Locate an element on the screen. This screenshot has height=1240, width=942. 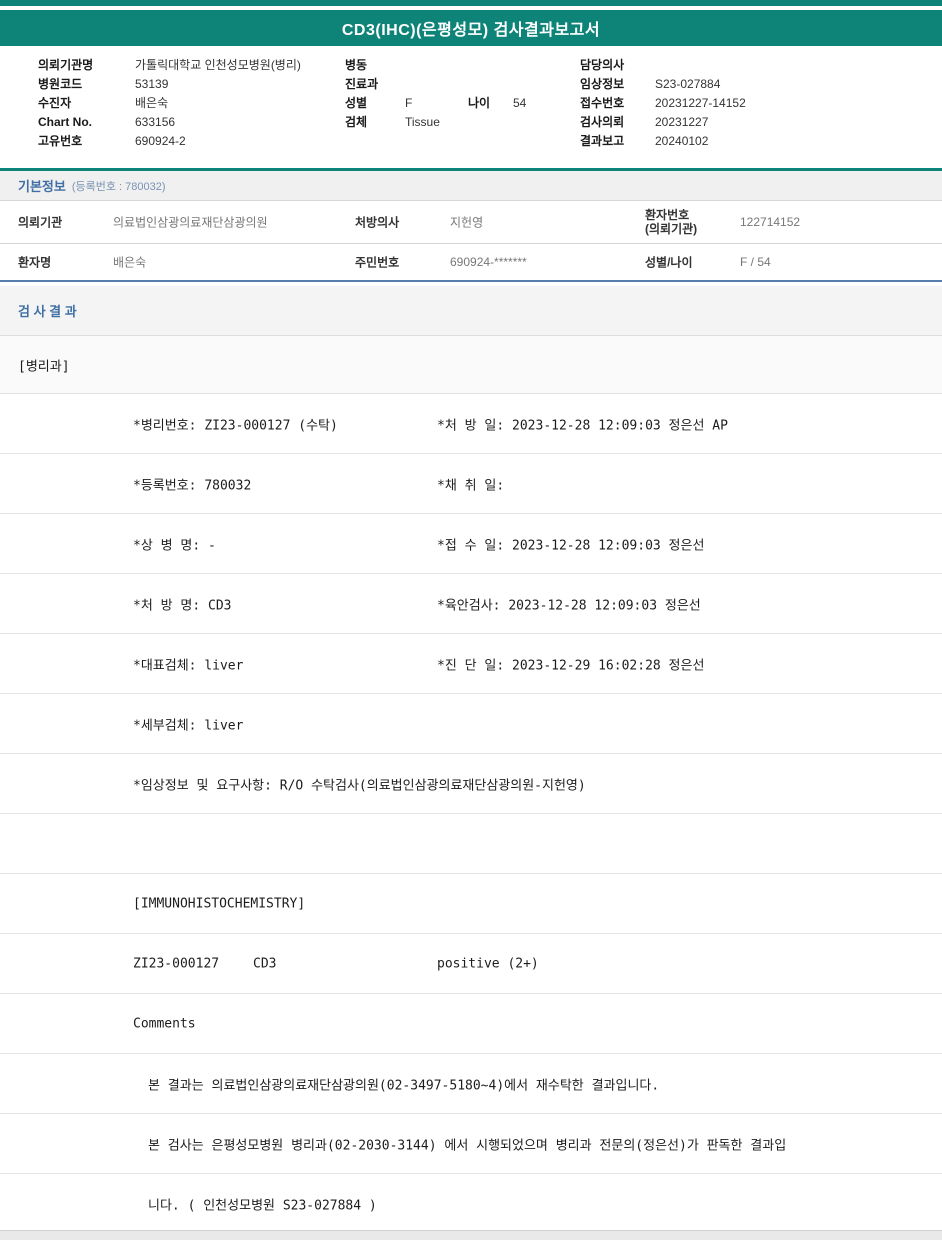
results-section-header: 검 사 결 과 is located at coordinates (471, 311).